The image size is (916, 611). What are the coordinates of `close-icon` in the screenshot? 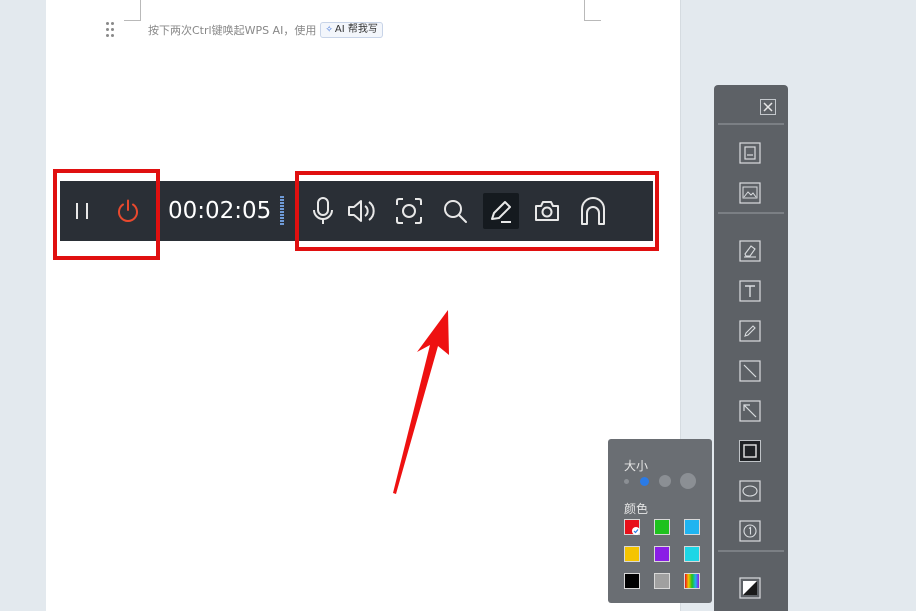 It's located at (768, 107).